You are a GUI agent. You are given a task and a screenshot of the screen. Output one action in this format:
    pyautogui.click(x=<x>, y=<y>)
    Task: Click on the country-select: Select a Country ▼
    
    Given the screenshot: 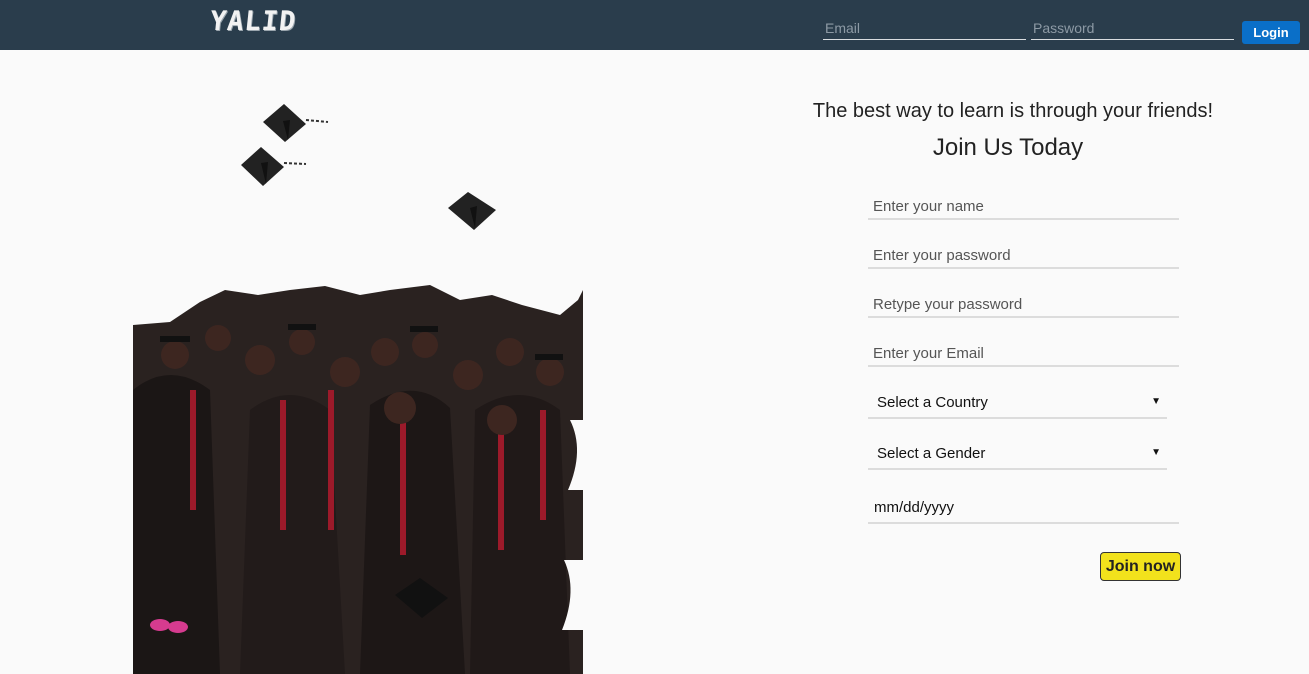 What is the action you would take?
    pyautogui.click(x=1017, y=404)
    